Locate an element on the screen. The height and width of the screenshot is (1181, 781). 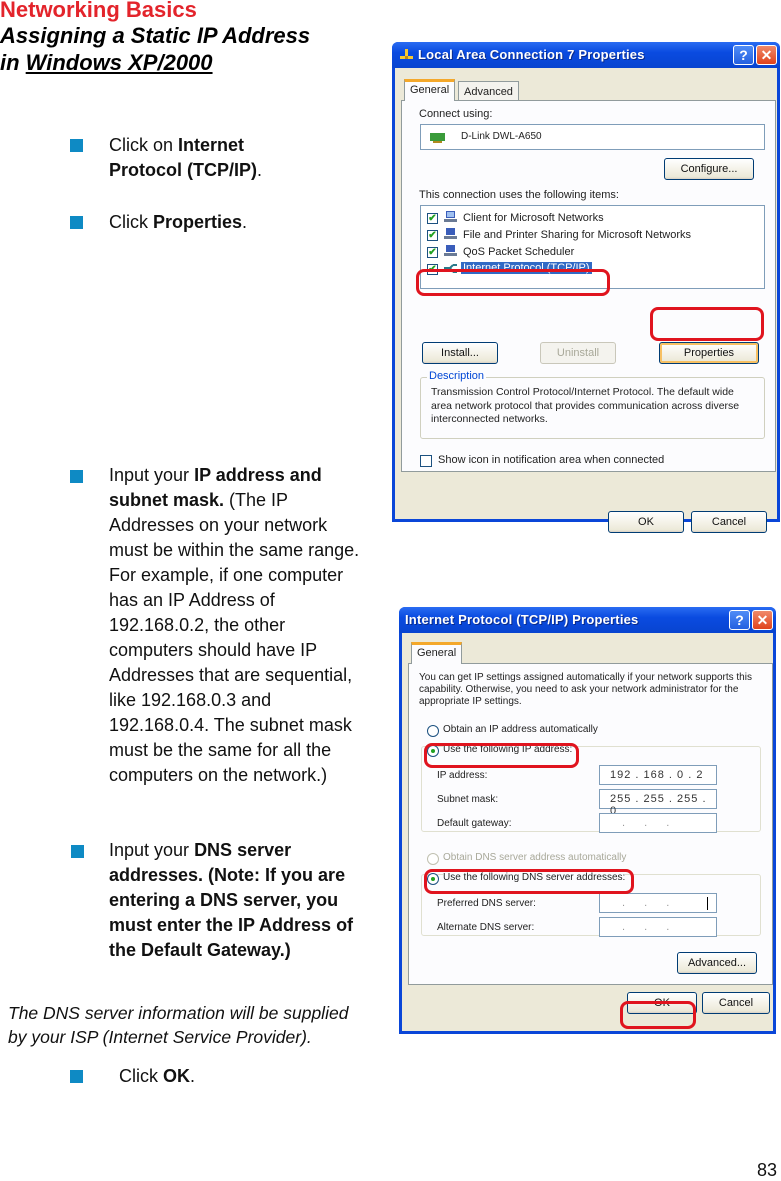
title-os-underlined: Windows XP/2000 is located at coordinates (119, 62).